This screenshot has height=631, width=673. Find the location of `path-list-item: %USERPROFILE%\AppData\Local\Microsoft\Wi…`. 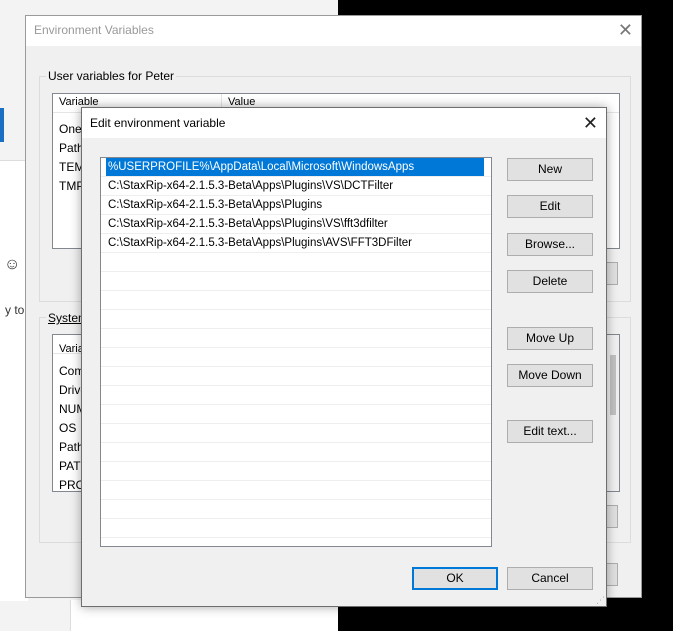

path-list-item: %USERPROFILE%\AppData\Local\Microsoft\Wi… is located at coordinates (296, 167).